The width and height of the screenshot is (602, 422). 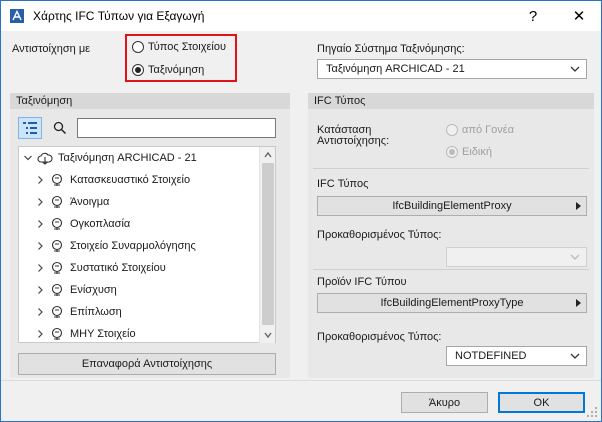 What do you see at coordinates (268, 335) in the screenshot?
I see `scroll-down-icon` at bounding box center [268, 335].